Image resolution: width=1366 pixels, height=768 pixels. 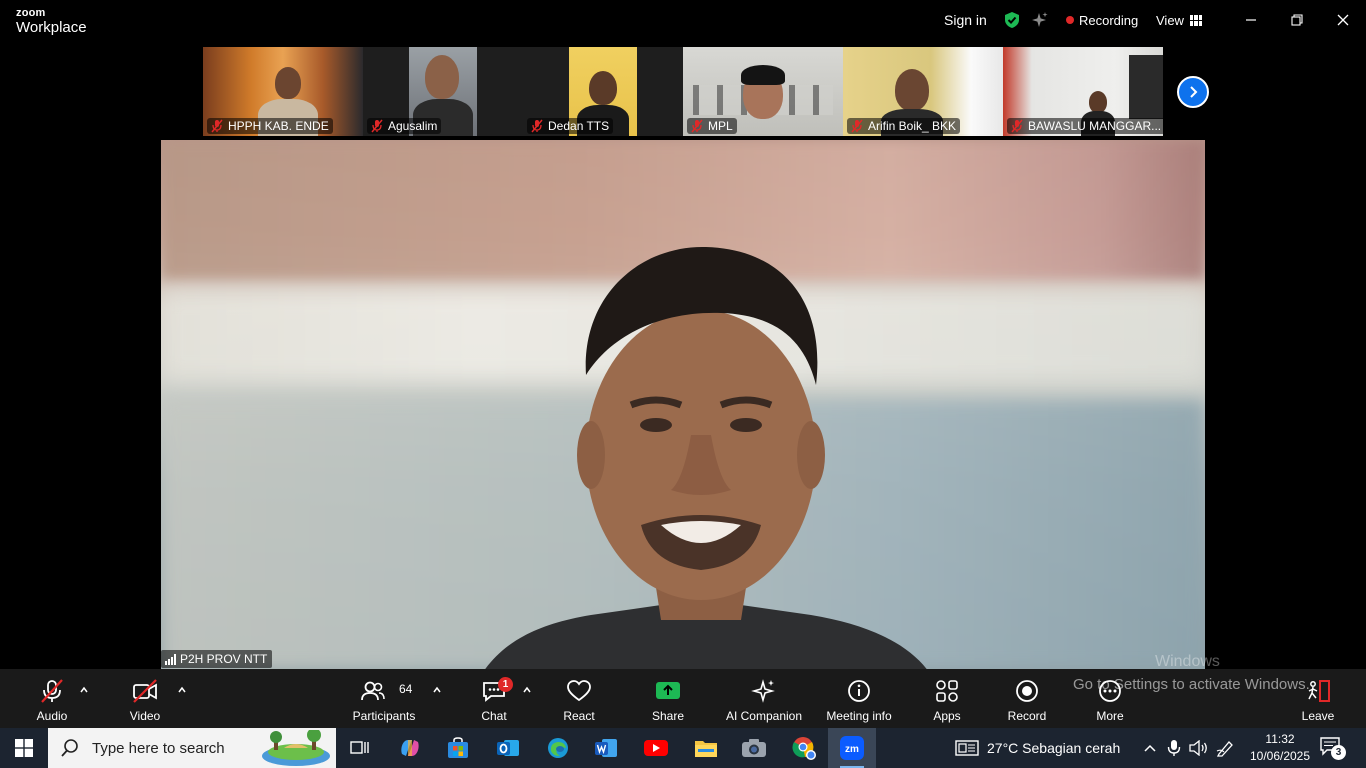 I want to click on participant-thumbnail: HPPH KAB. ENDE, so click(x=283, y=91).